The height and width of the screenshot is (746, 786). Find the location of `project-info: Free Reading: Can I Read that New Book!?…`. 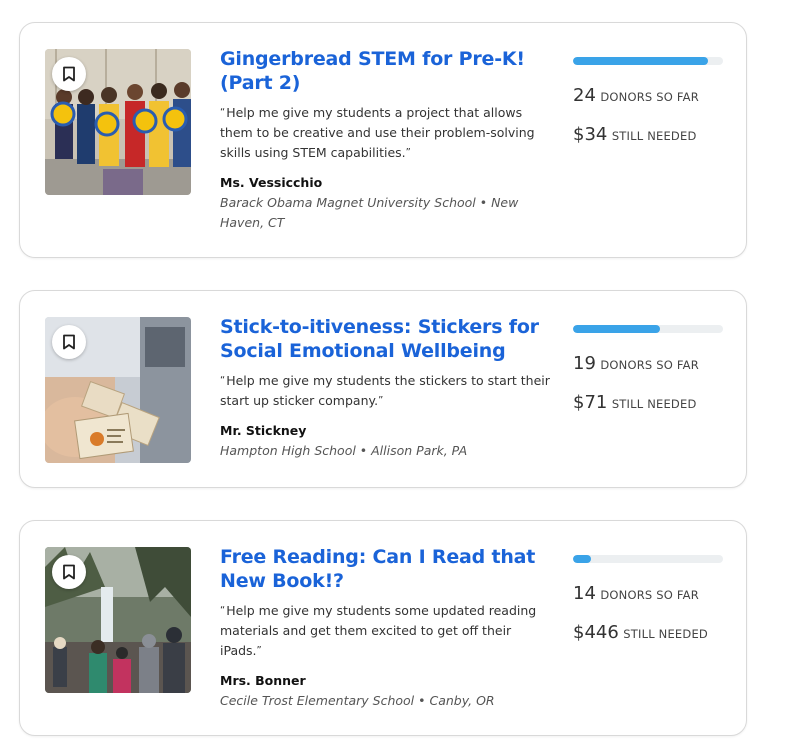

project-info: Free Reading: Can I Read that New Book!?… is located at coordinates (386, 628).